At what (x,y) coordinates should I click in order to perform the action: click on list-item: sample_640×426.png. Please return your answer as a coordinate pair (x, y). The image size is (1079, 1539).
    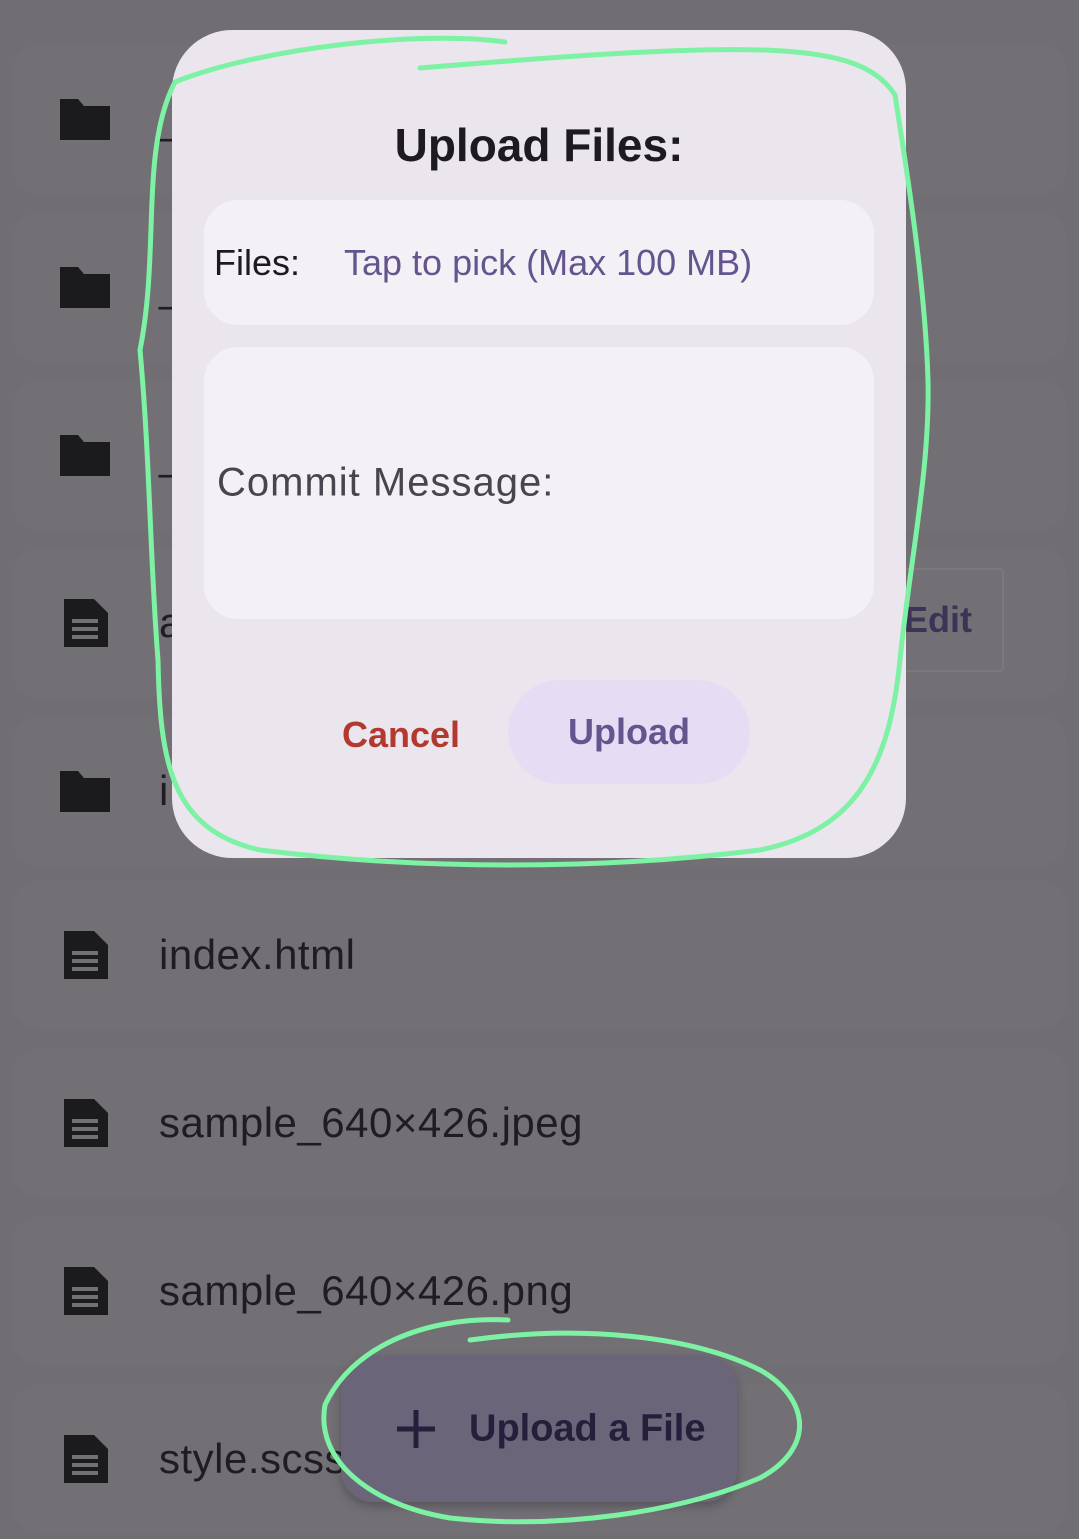
    Looking at the image, I should click on (539, 1291).